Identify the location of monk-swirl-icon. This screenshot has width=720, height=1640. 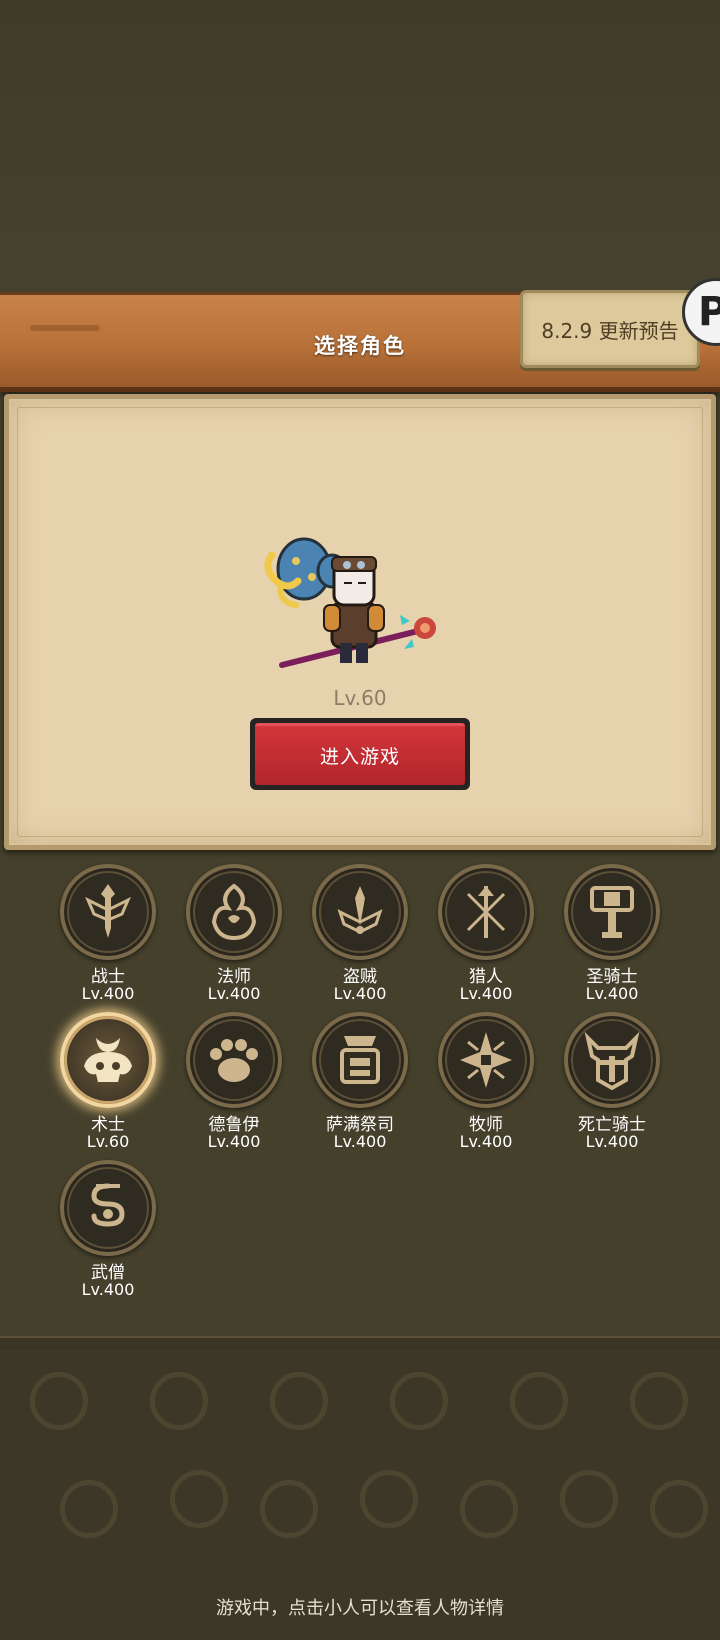
(108, 1205).